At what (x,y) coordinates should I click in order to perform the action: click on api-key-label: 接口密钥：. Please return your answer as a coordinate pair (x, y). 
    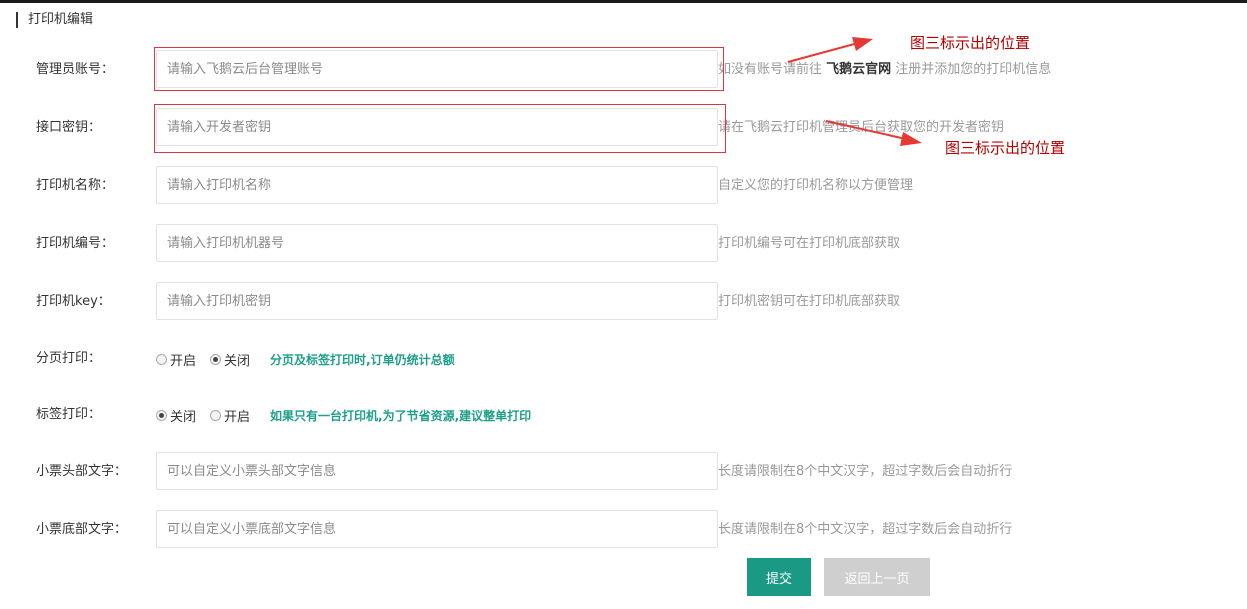
    Looking at the image, I should click on (69, 127).